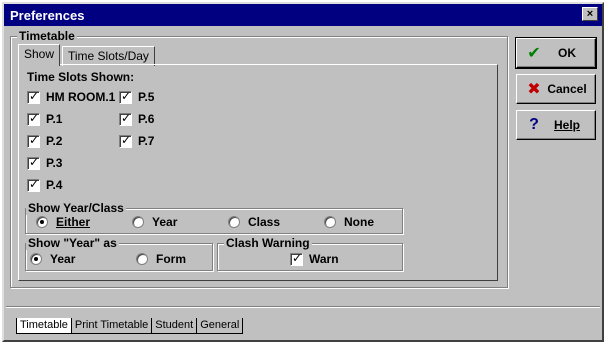 This screenshot has height=346, width=609. I want to click on slot-checkbox-p3: P.3, so click(45, 162).